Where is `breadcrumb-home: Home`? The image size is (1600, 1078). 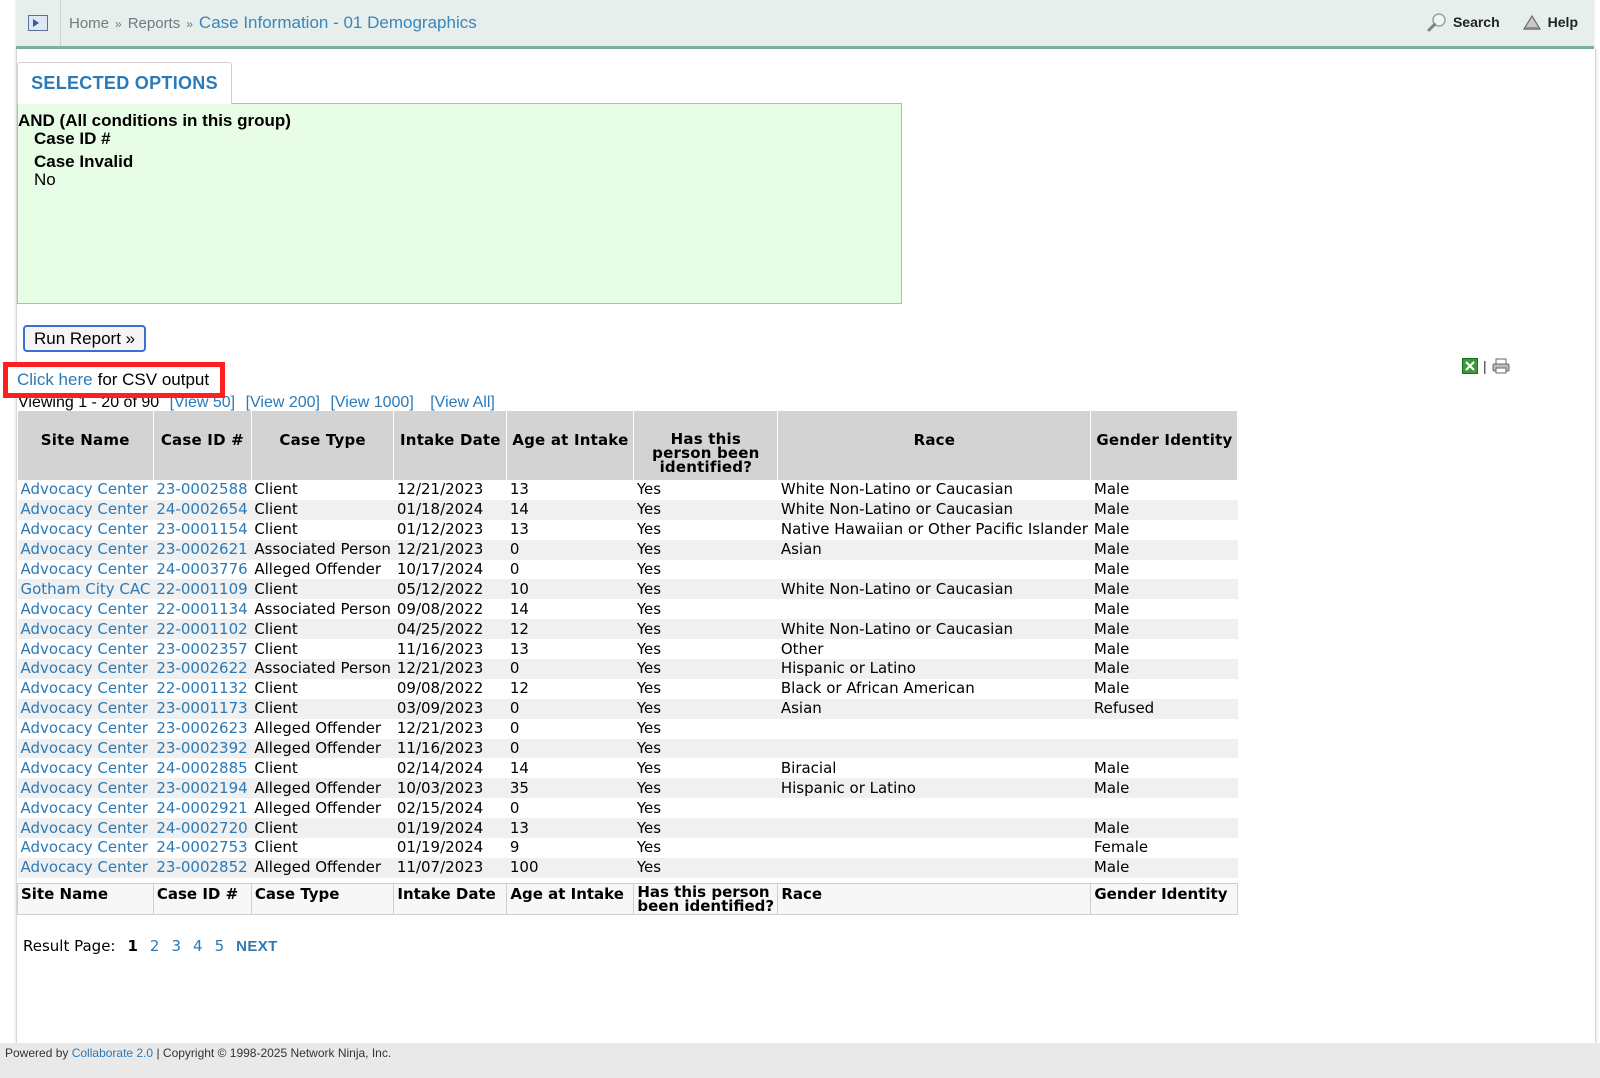
breadcrumb-home: Home is located at coordinates (89, 23).